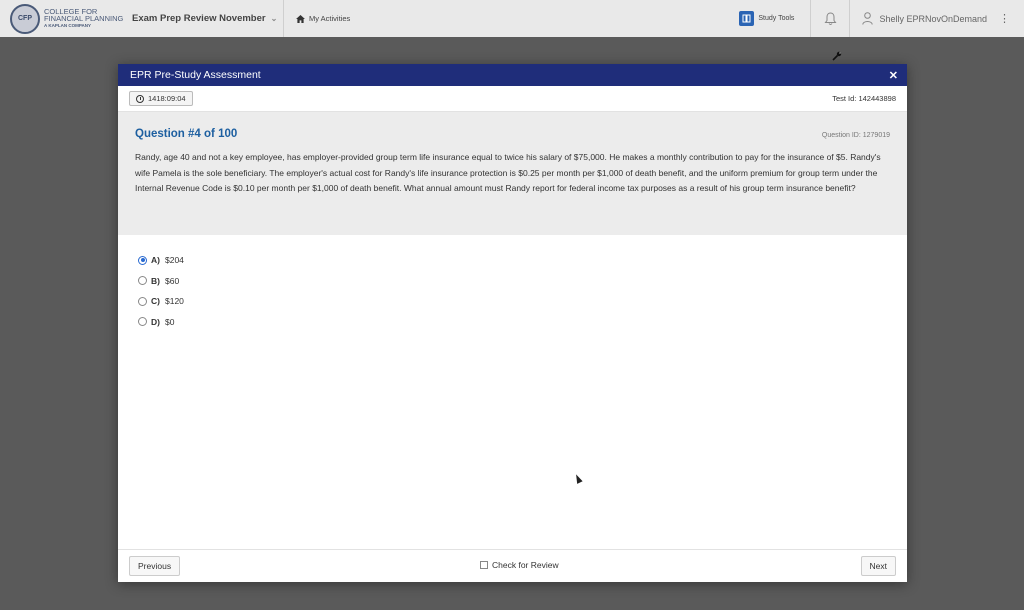 Image resolution: width=1024 pixels, height=610 pixels. Describe the element at coordinates (855, 135) in the screenshot. I see `question-id: Question ID: 1279019` at that location.